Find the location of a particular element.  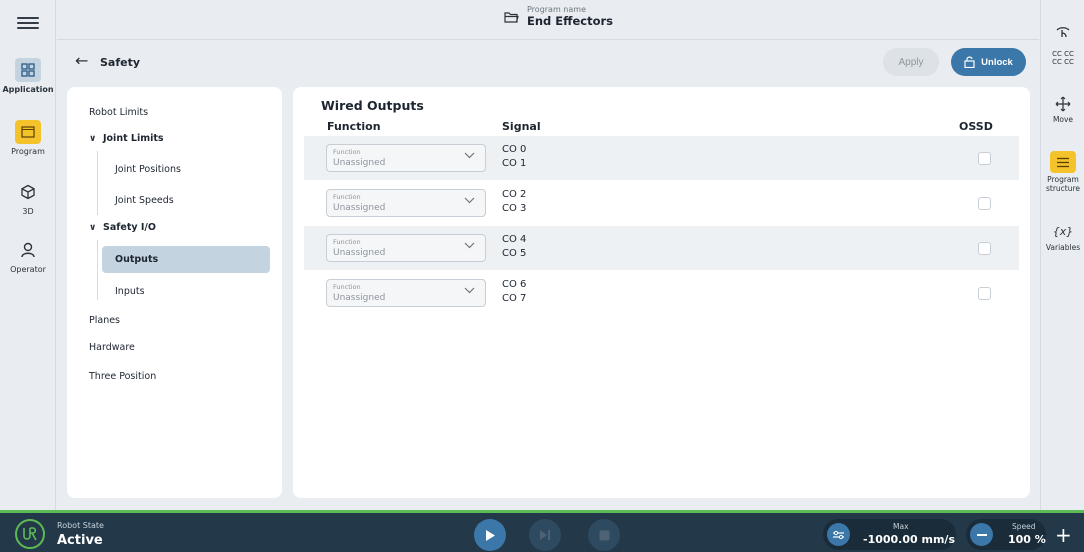

move-arrows-icon is located at coordinates (1062, 104).